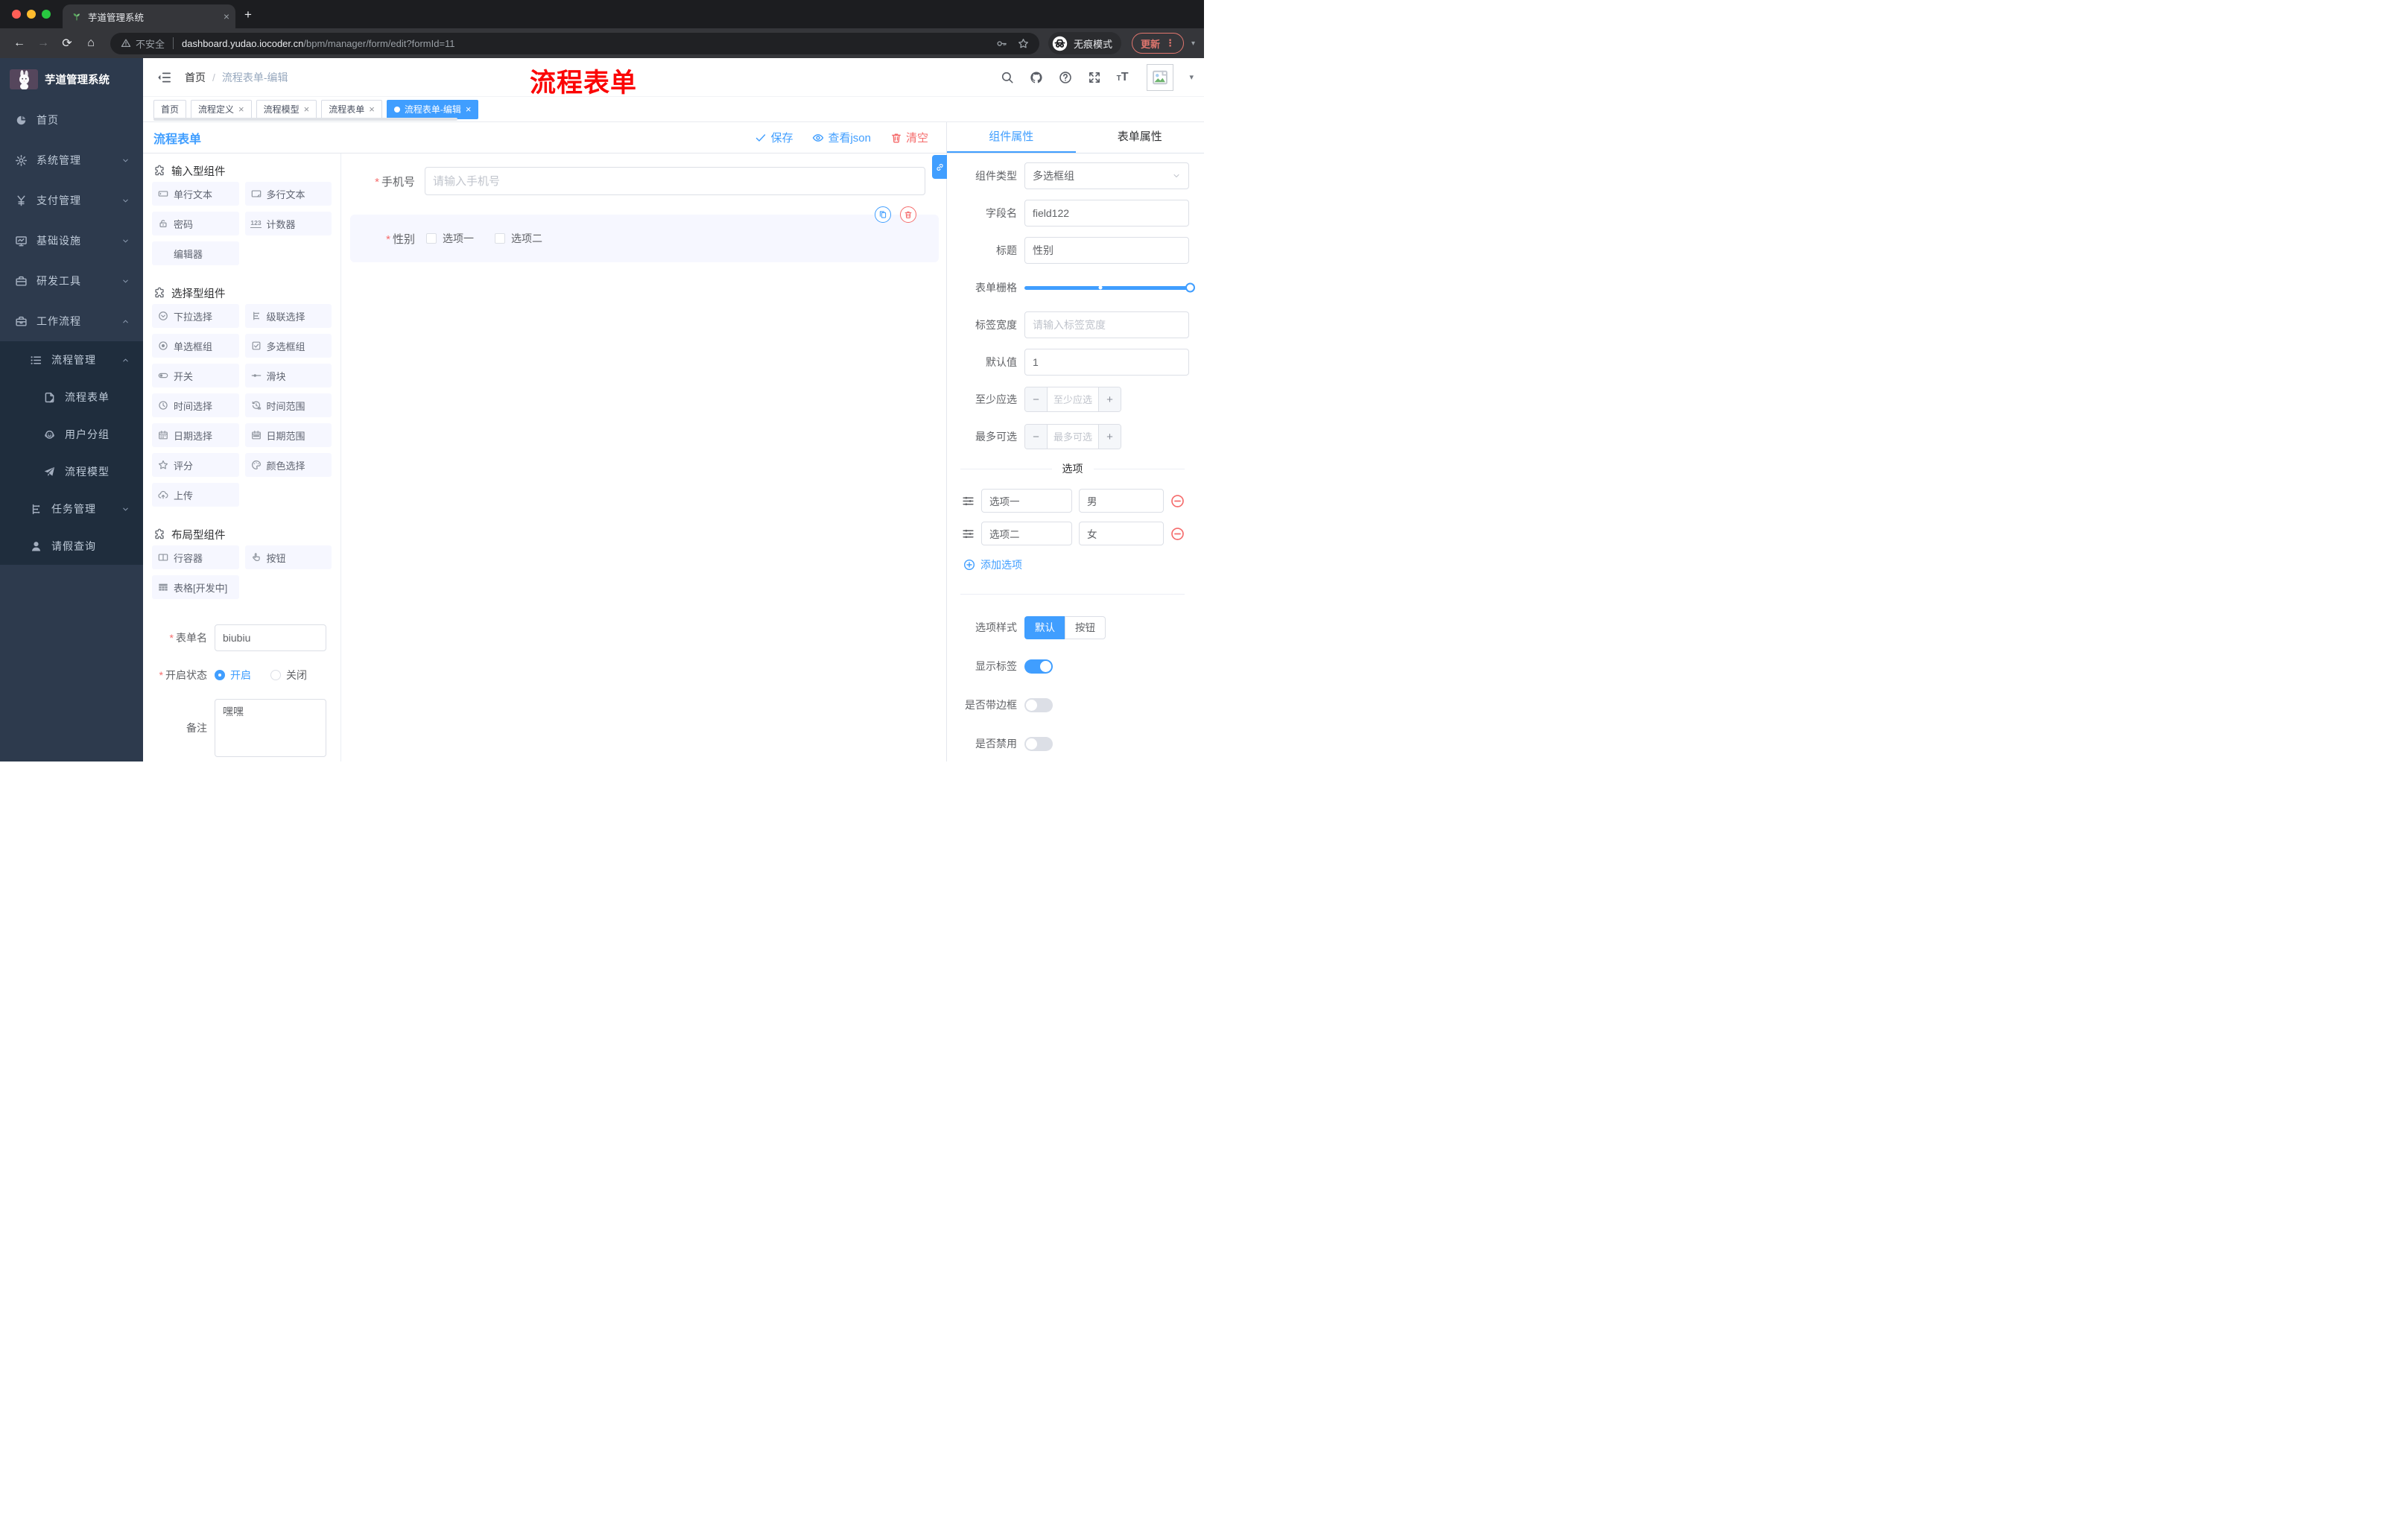 The image size is (2408, 1523). Describe the element at coordinates (43, 44) in the screenshot. I see `forward-icon: →` at that location.